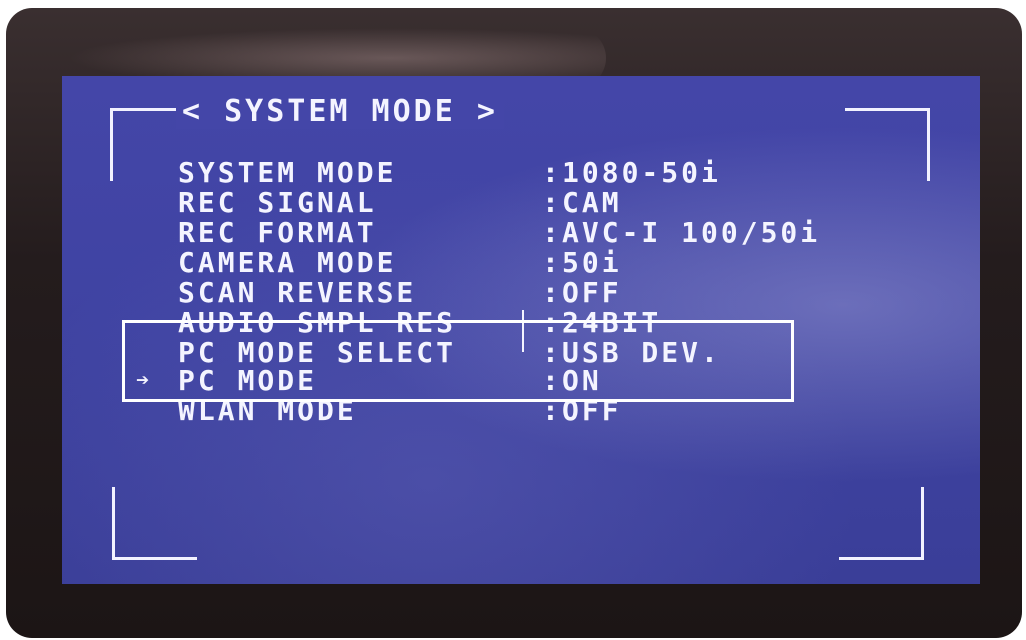  I want to click on menu-title: < SYSTEM MODE >, so click(340, 111).